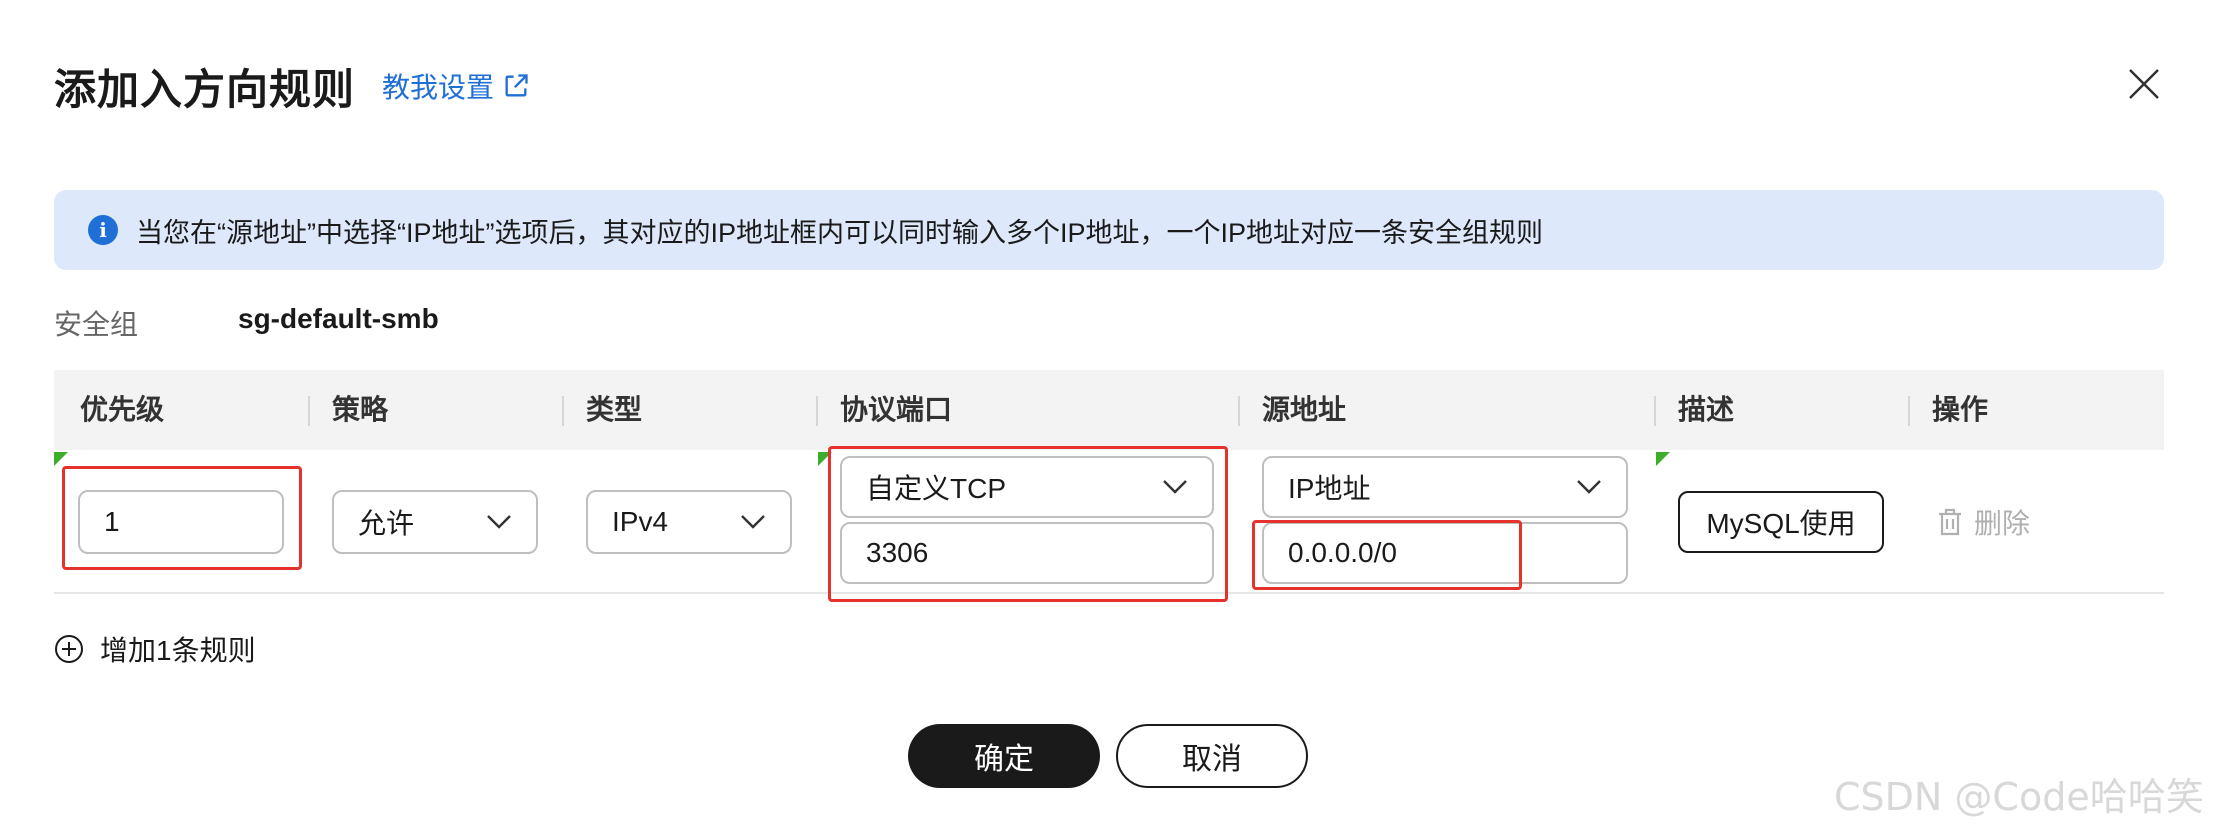 The height and width of the screenshot is (826, 2226). I want to click on description-button: MySQL使用, so click(1781, 522).